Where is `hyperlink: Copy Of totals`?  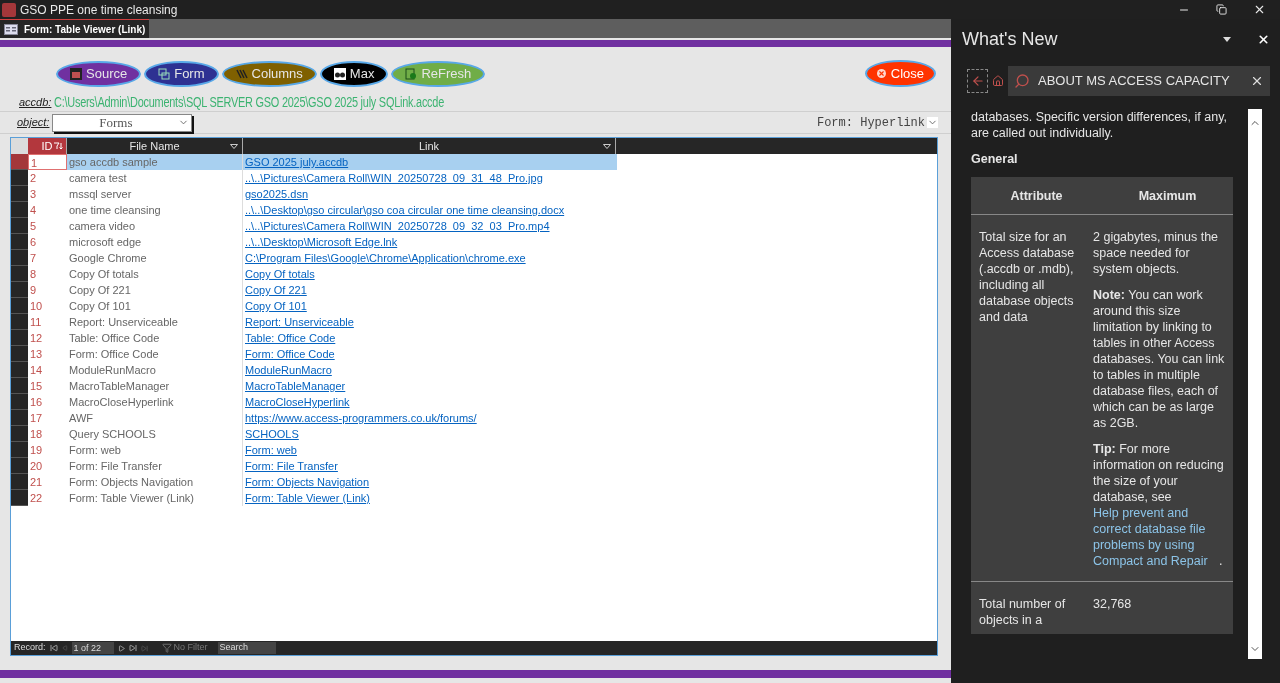
hyperlink: Copy Of totals is located at coordinates (280, 274).